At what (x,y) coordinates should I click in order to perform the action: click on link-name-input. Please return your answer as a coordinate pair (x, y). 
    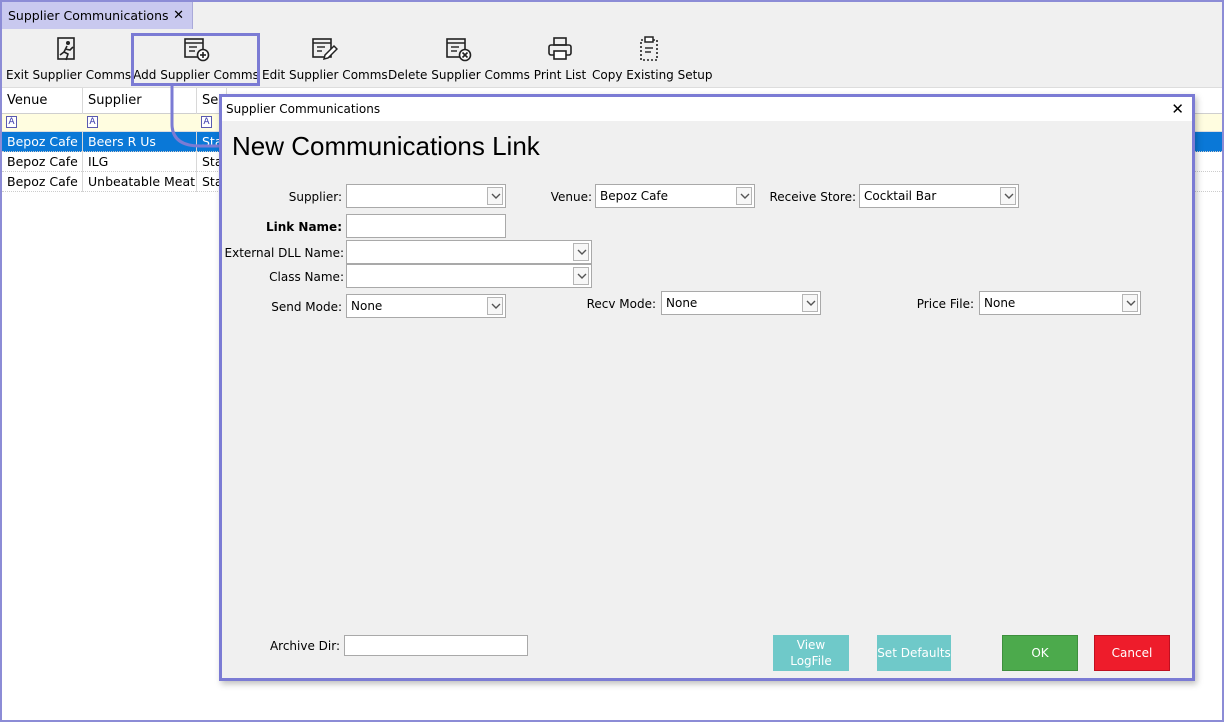
    Looking at the image, I should click on (426, 226).